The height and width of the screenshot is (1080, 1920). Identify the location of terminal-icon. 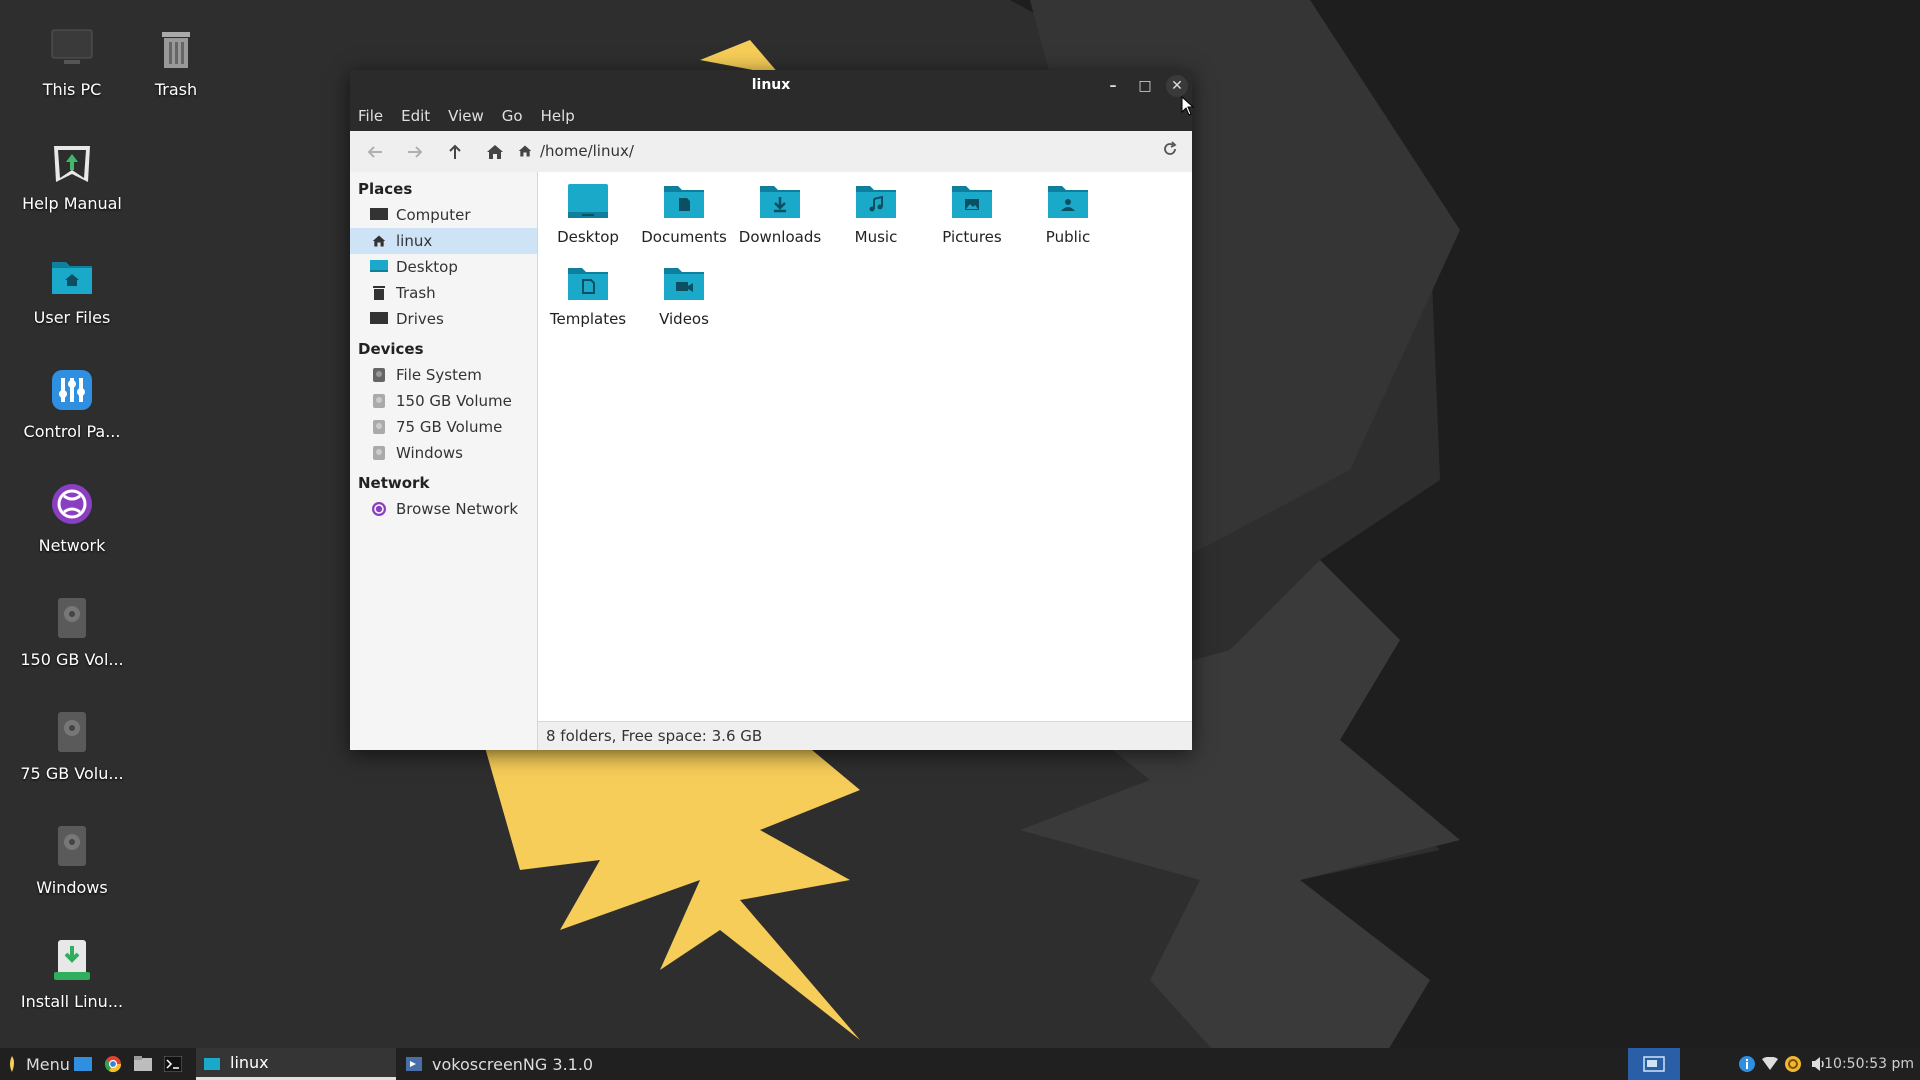
(173, 1064).